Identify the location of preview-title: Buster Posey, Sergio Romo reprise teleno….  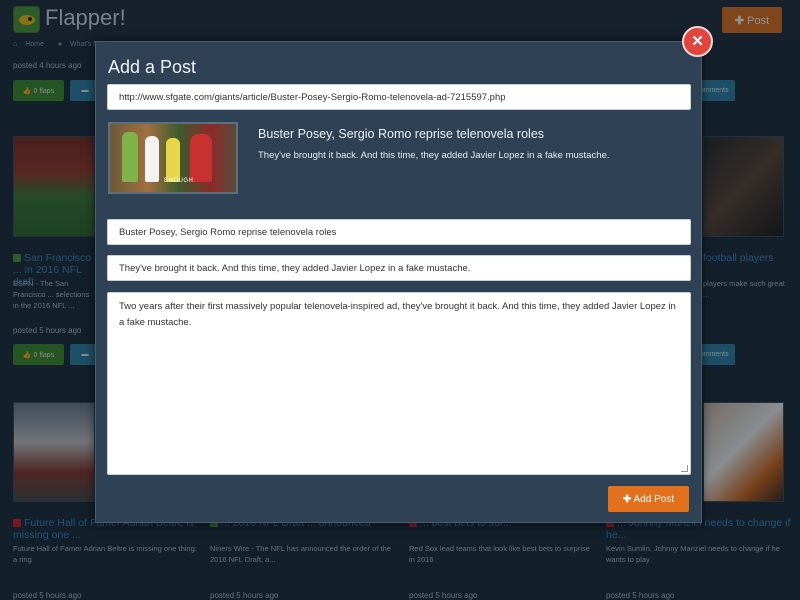
(401, 134).